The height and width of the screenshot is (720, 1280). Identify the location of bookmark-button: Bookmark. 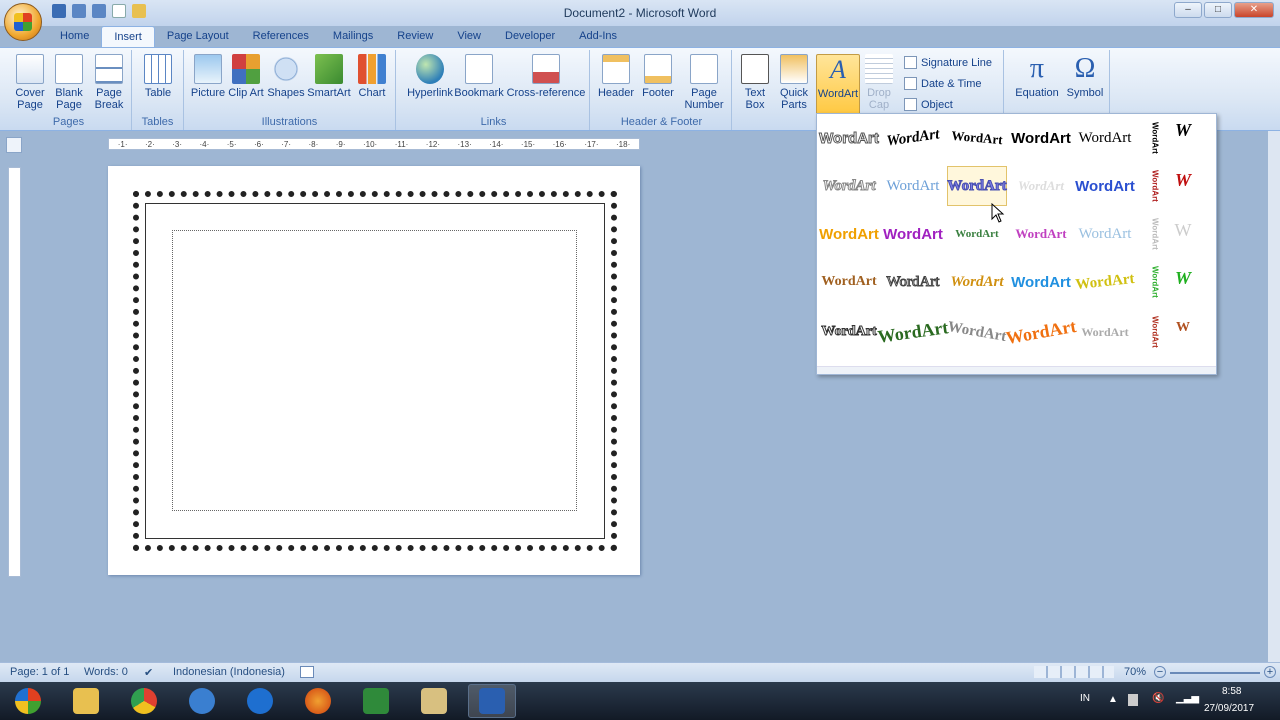
(479, 76).